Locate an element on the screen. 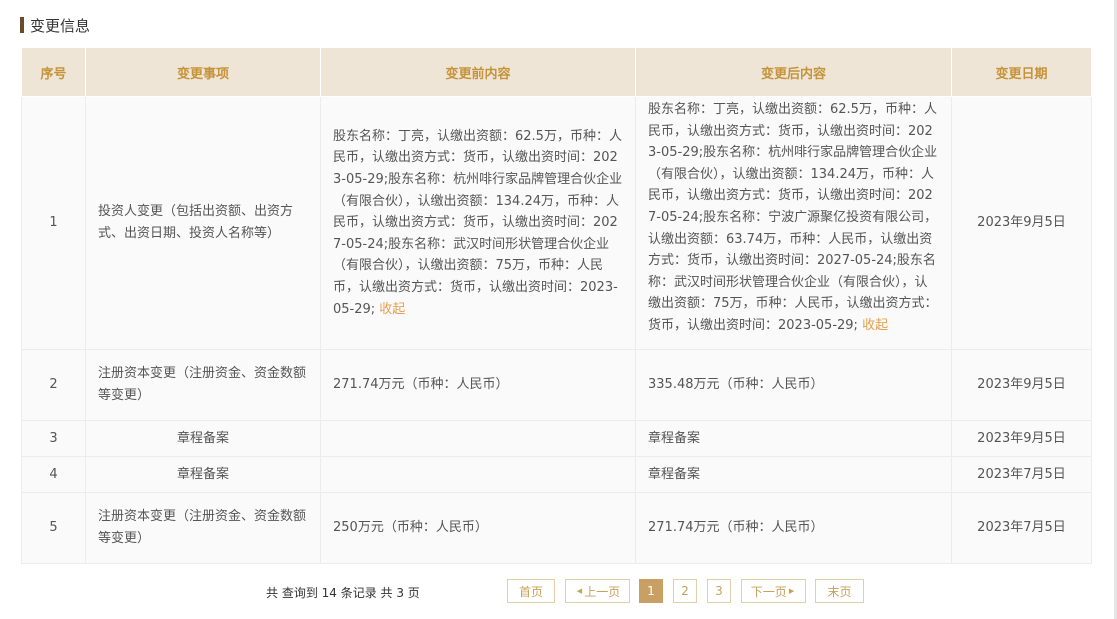  row-index: 2 is located at coordinates (53, 385).